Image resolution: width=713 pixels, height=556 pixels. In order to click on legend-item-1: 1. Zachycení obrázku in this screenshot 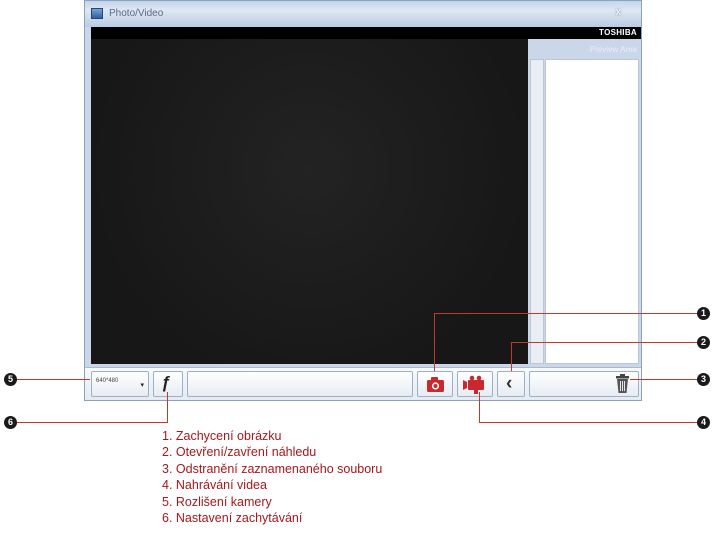, I will do `click(222, 436)`.